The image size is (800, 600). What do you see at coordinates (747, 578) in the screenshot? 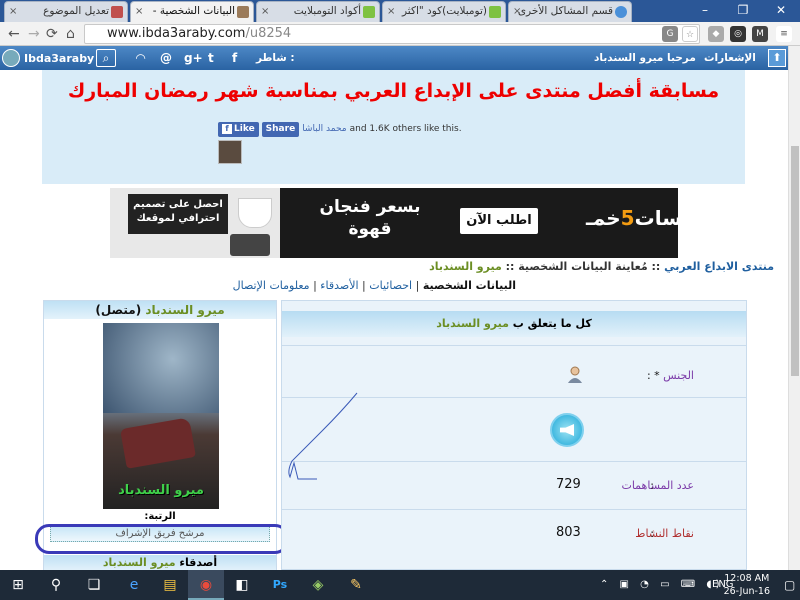
I see `clock-time: 12:08 AM` at bounding box center [747, 578].